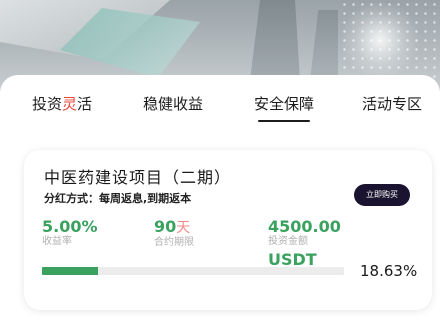  What do you see at coordinates (389, 271) in the screenshot?
I see `progress-percent: 18.63%` at bounding box center [389, 271].